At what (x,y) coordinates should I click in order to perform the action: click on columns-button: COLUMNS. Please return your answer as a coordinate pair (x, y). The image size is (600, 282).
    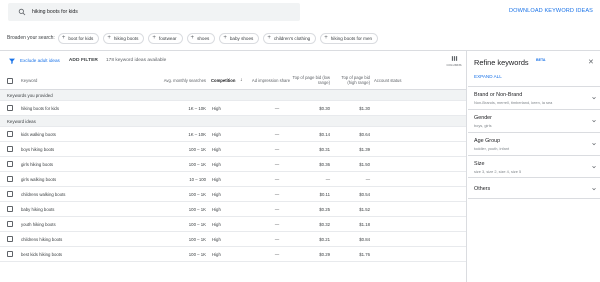
    Looking at the image, I should click on (454, 61).